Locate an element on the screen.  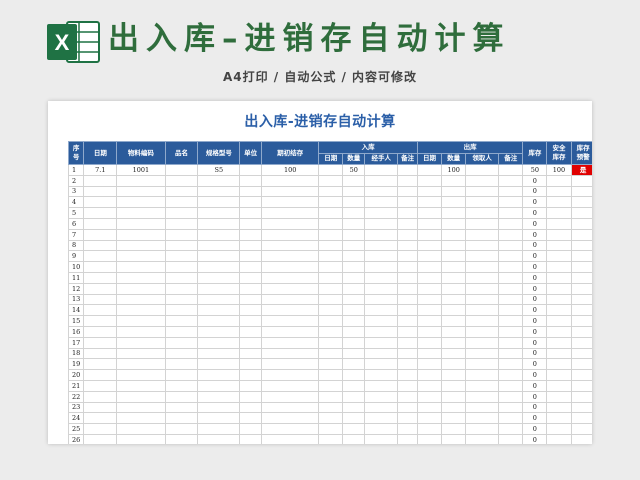
cell-stock: 50 is located at coordinates (535, 170).